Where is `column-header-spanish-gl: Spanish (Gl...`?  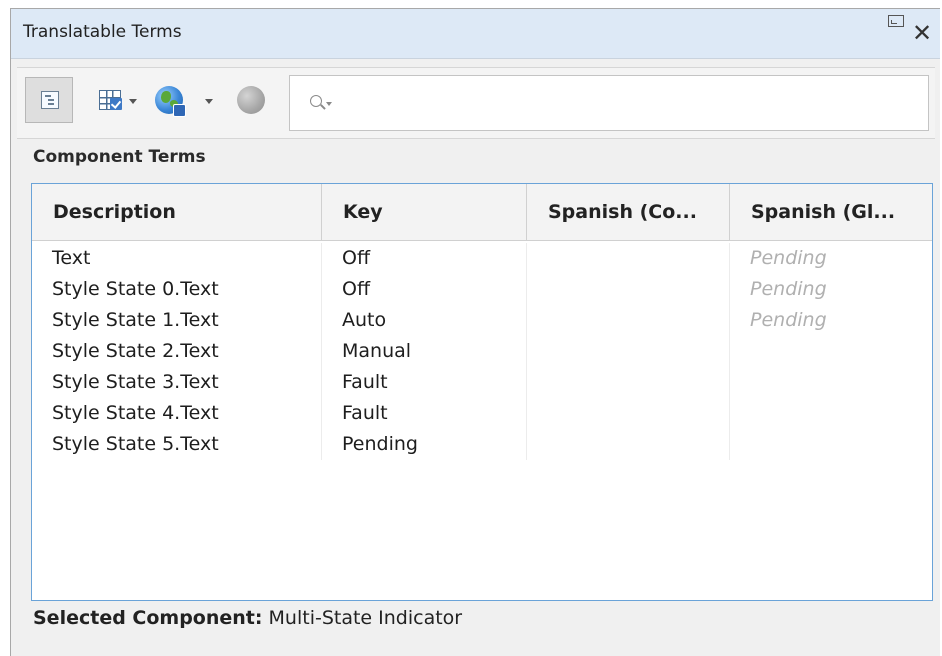 column-header-spanish-gl: Spanish (Gl... is located at coordinates (830, 212).